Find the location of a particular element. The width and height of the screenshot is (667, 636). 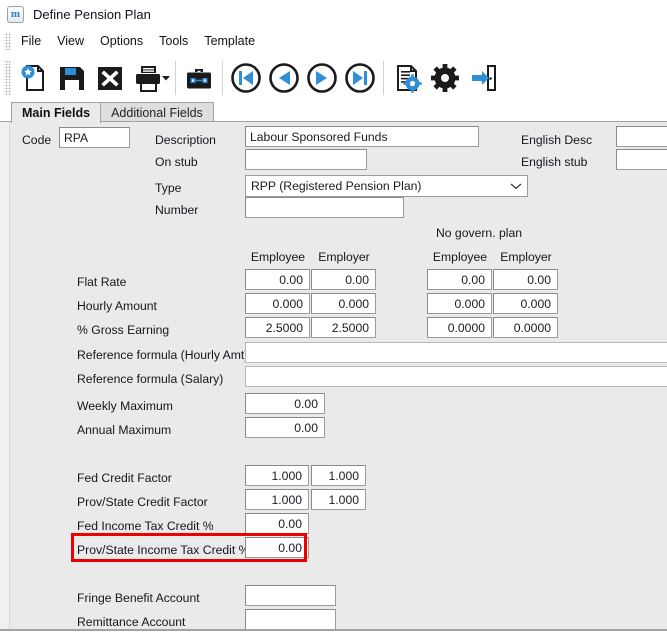

first-record-button is located at coordinates (246, 78).